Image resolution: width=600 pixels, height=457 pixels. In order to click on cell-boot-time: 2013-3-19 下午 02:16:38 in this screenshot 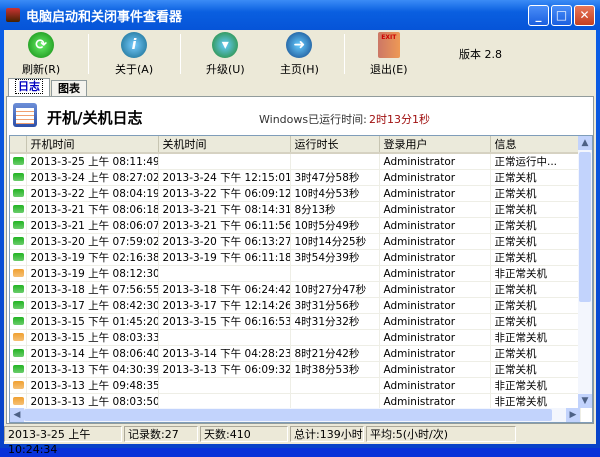, I will do `click(92, 257)`.